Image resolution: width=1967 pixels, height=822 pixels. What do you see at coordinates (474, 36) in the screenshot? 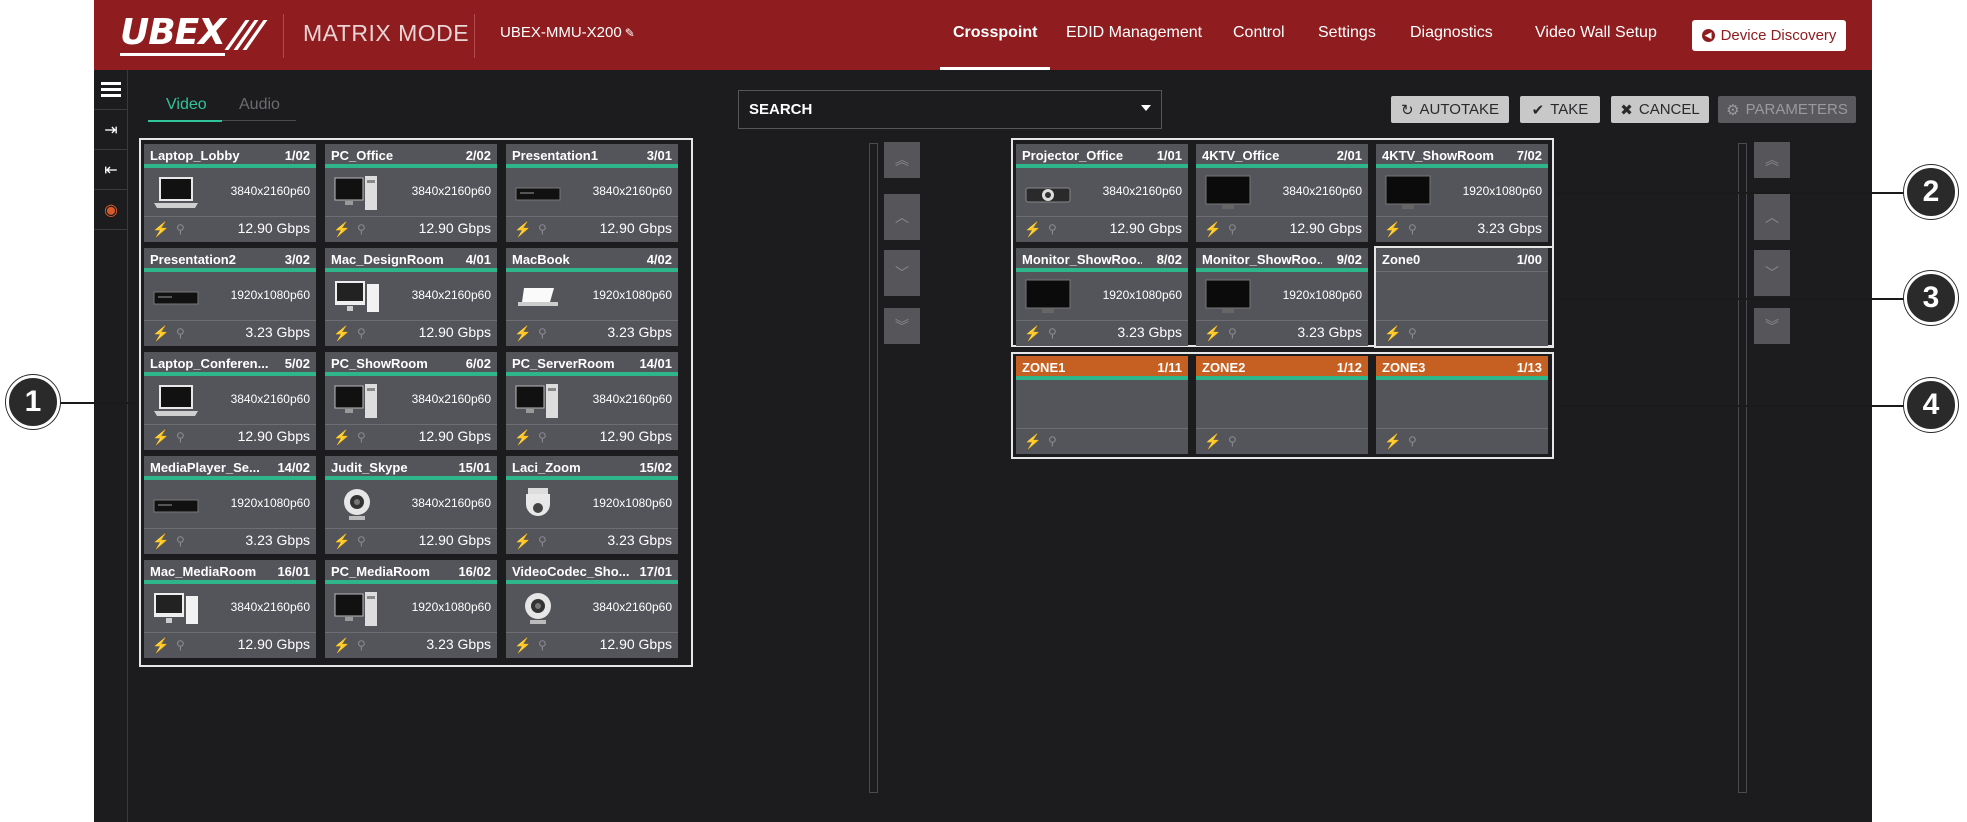
I see `header-divider` at bounding box center [474, 36].